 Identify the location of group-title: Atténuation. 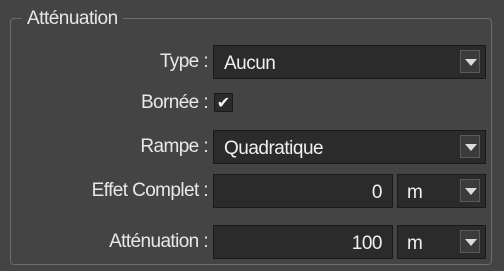
(72, 19).